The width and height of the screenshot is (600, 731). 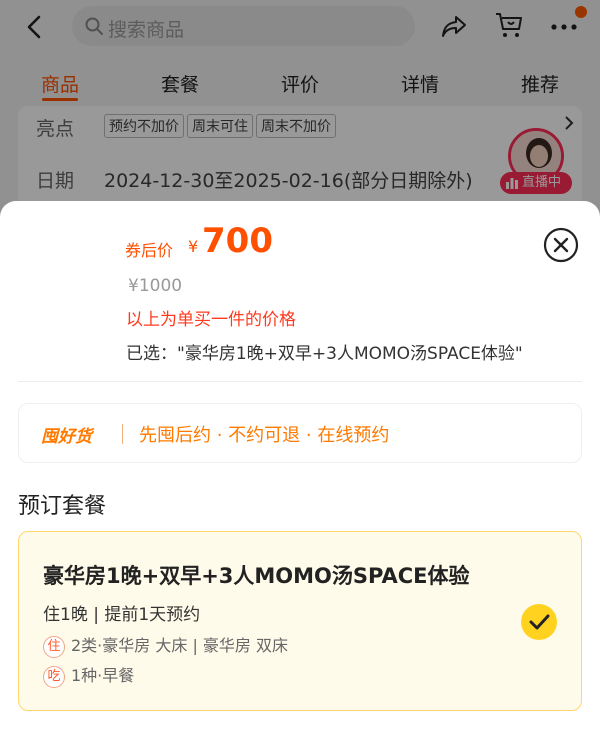 I want to click on package-subtitle: 住1晚 | 提前1天预约, so click(x=122, y=615).